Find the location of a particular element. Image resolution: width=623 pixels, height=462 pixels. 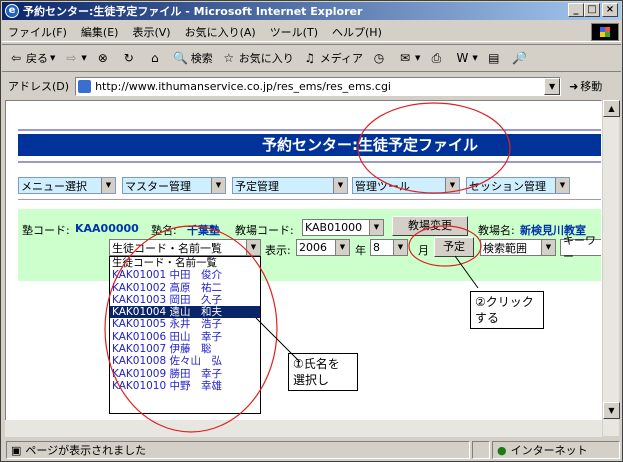

student-select: 生徒コード・名前一覧 ▼ is located at coordinates (185, 247).